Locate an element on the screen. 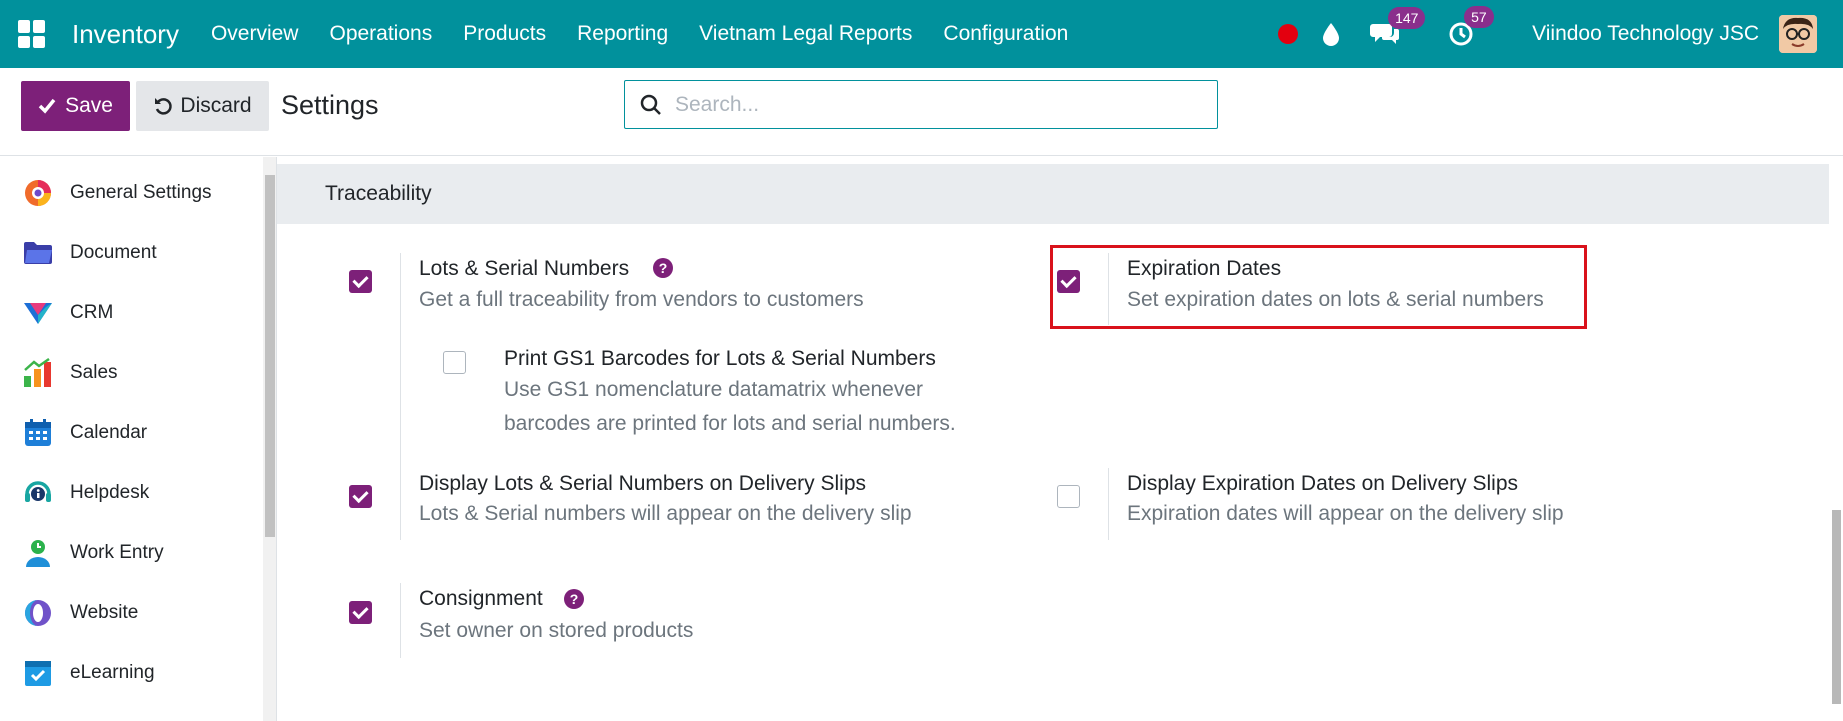 The width and height of the screenshot is (1843, 721). lots-delivery-checkbox is located at coordinates (360, 496).